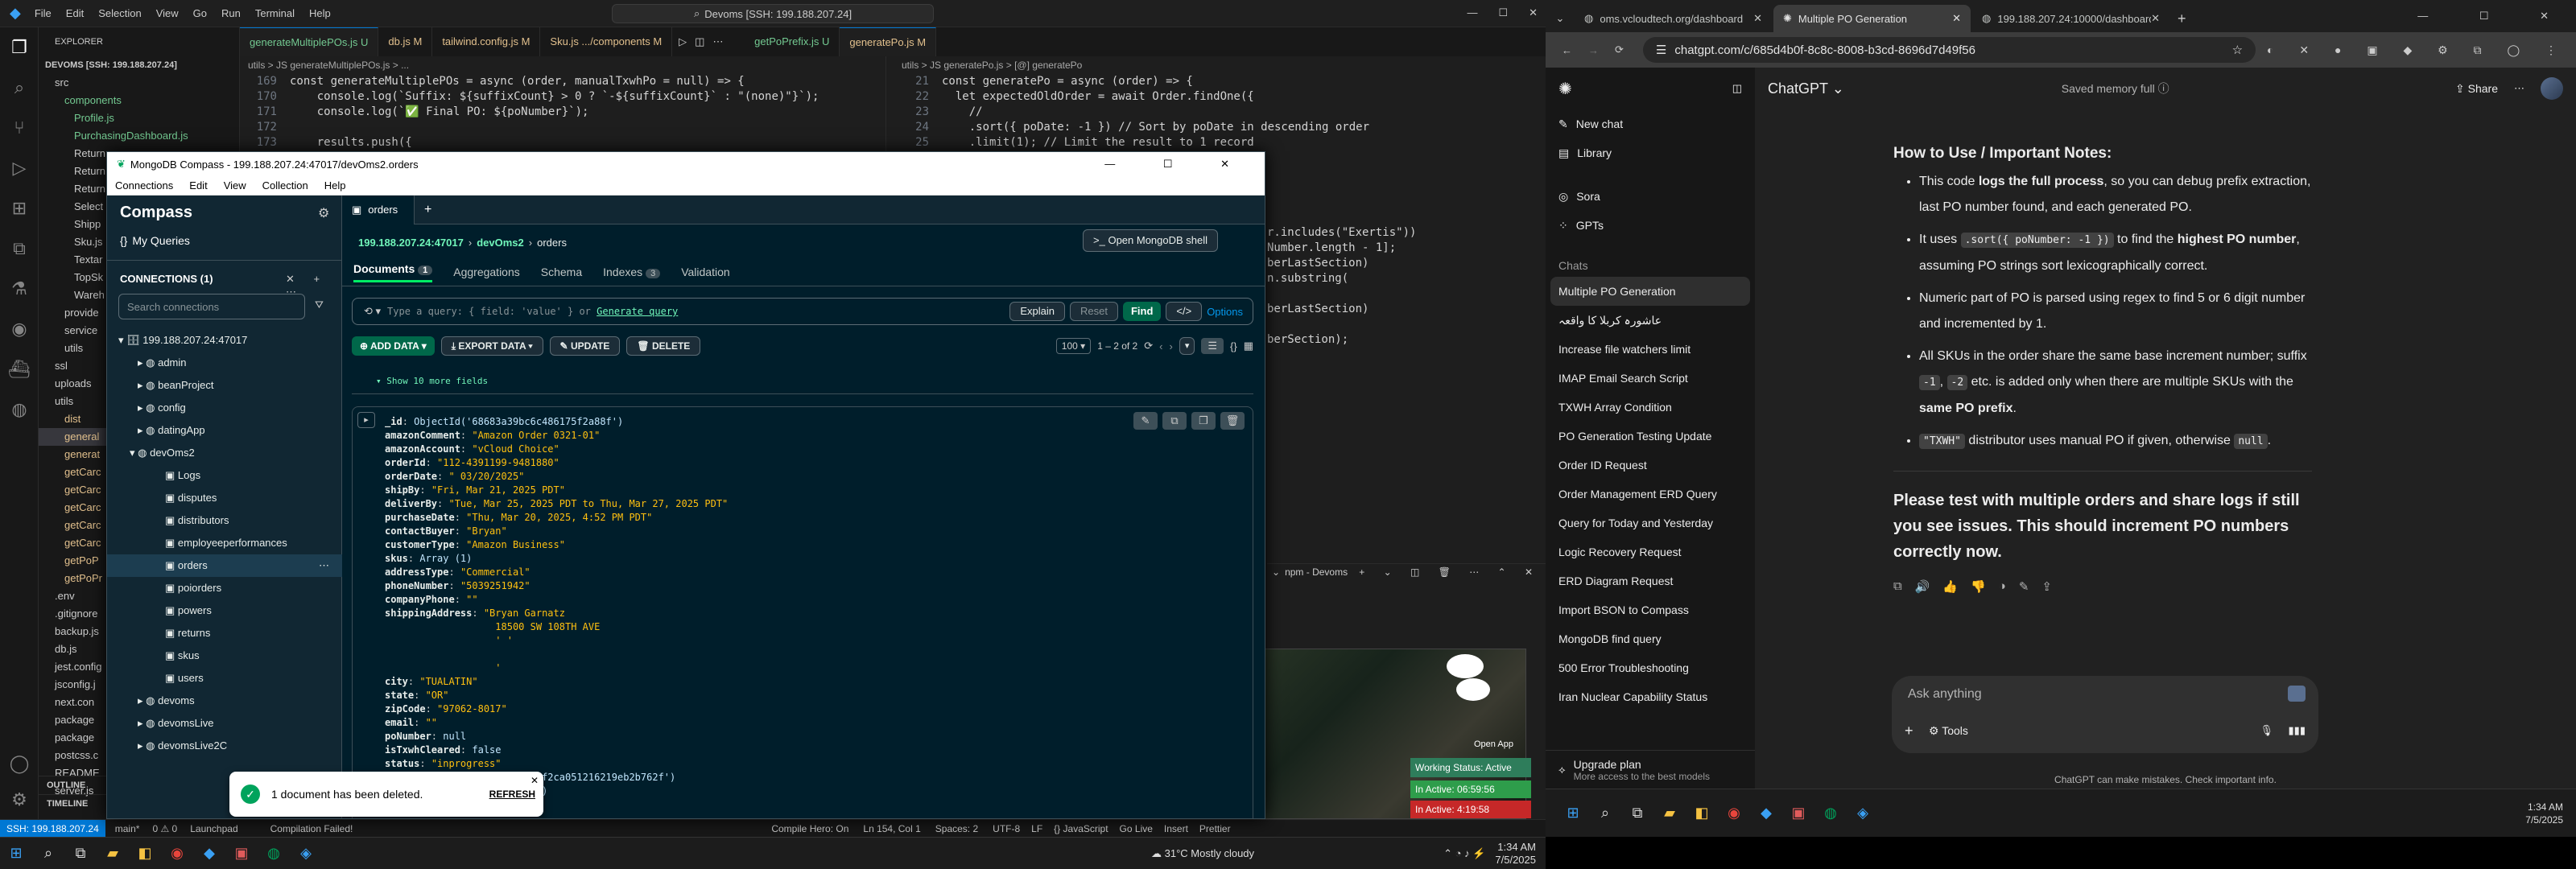 This screenshot has width=2576, height=869. What do you see at coordinates (145, 853) in the screenshot?
I see `store-icon: ◧` at bounding box center [145, 853].